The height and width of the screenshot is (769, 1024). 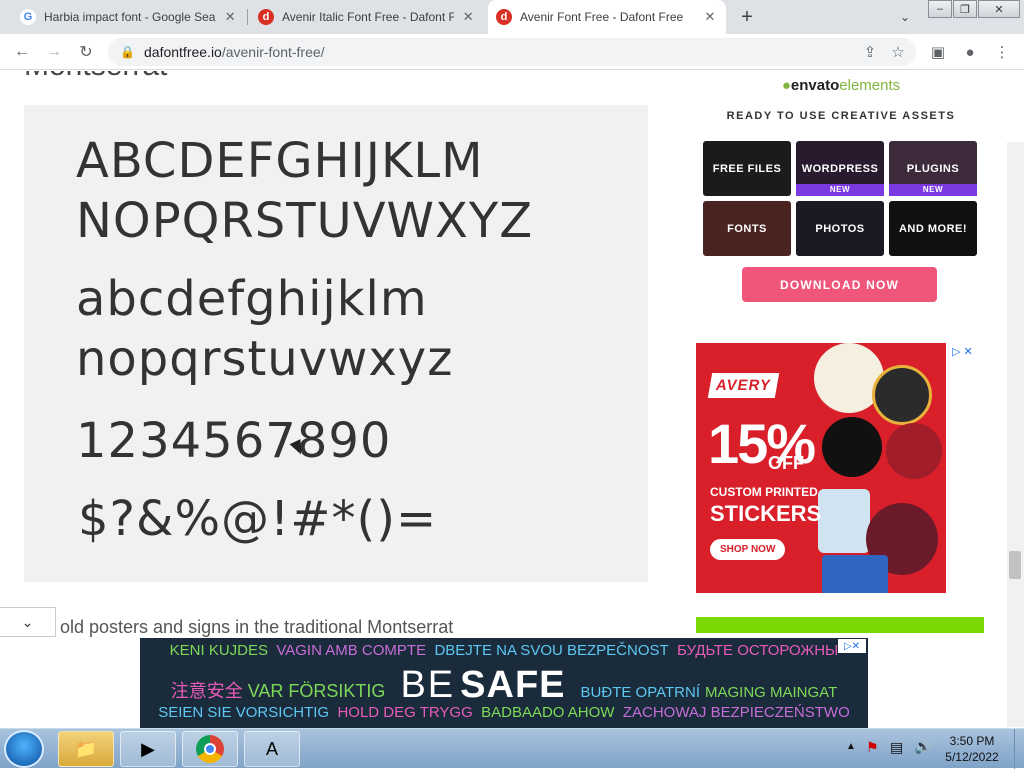 I want to click on avery-logo: AVERY, so click(x=743, y=385).